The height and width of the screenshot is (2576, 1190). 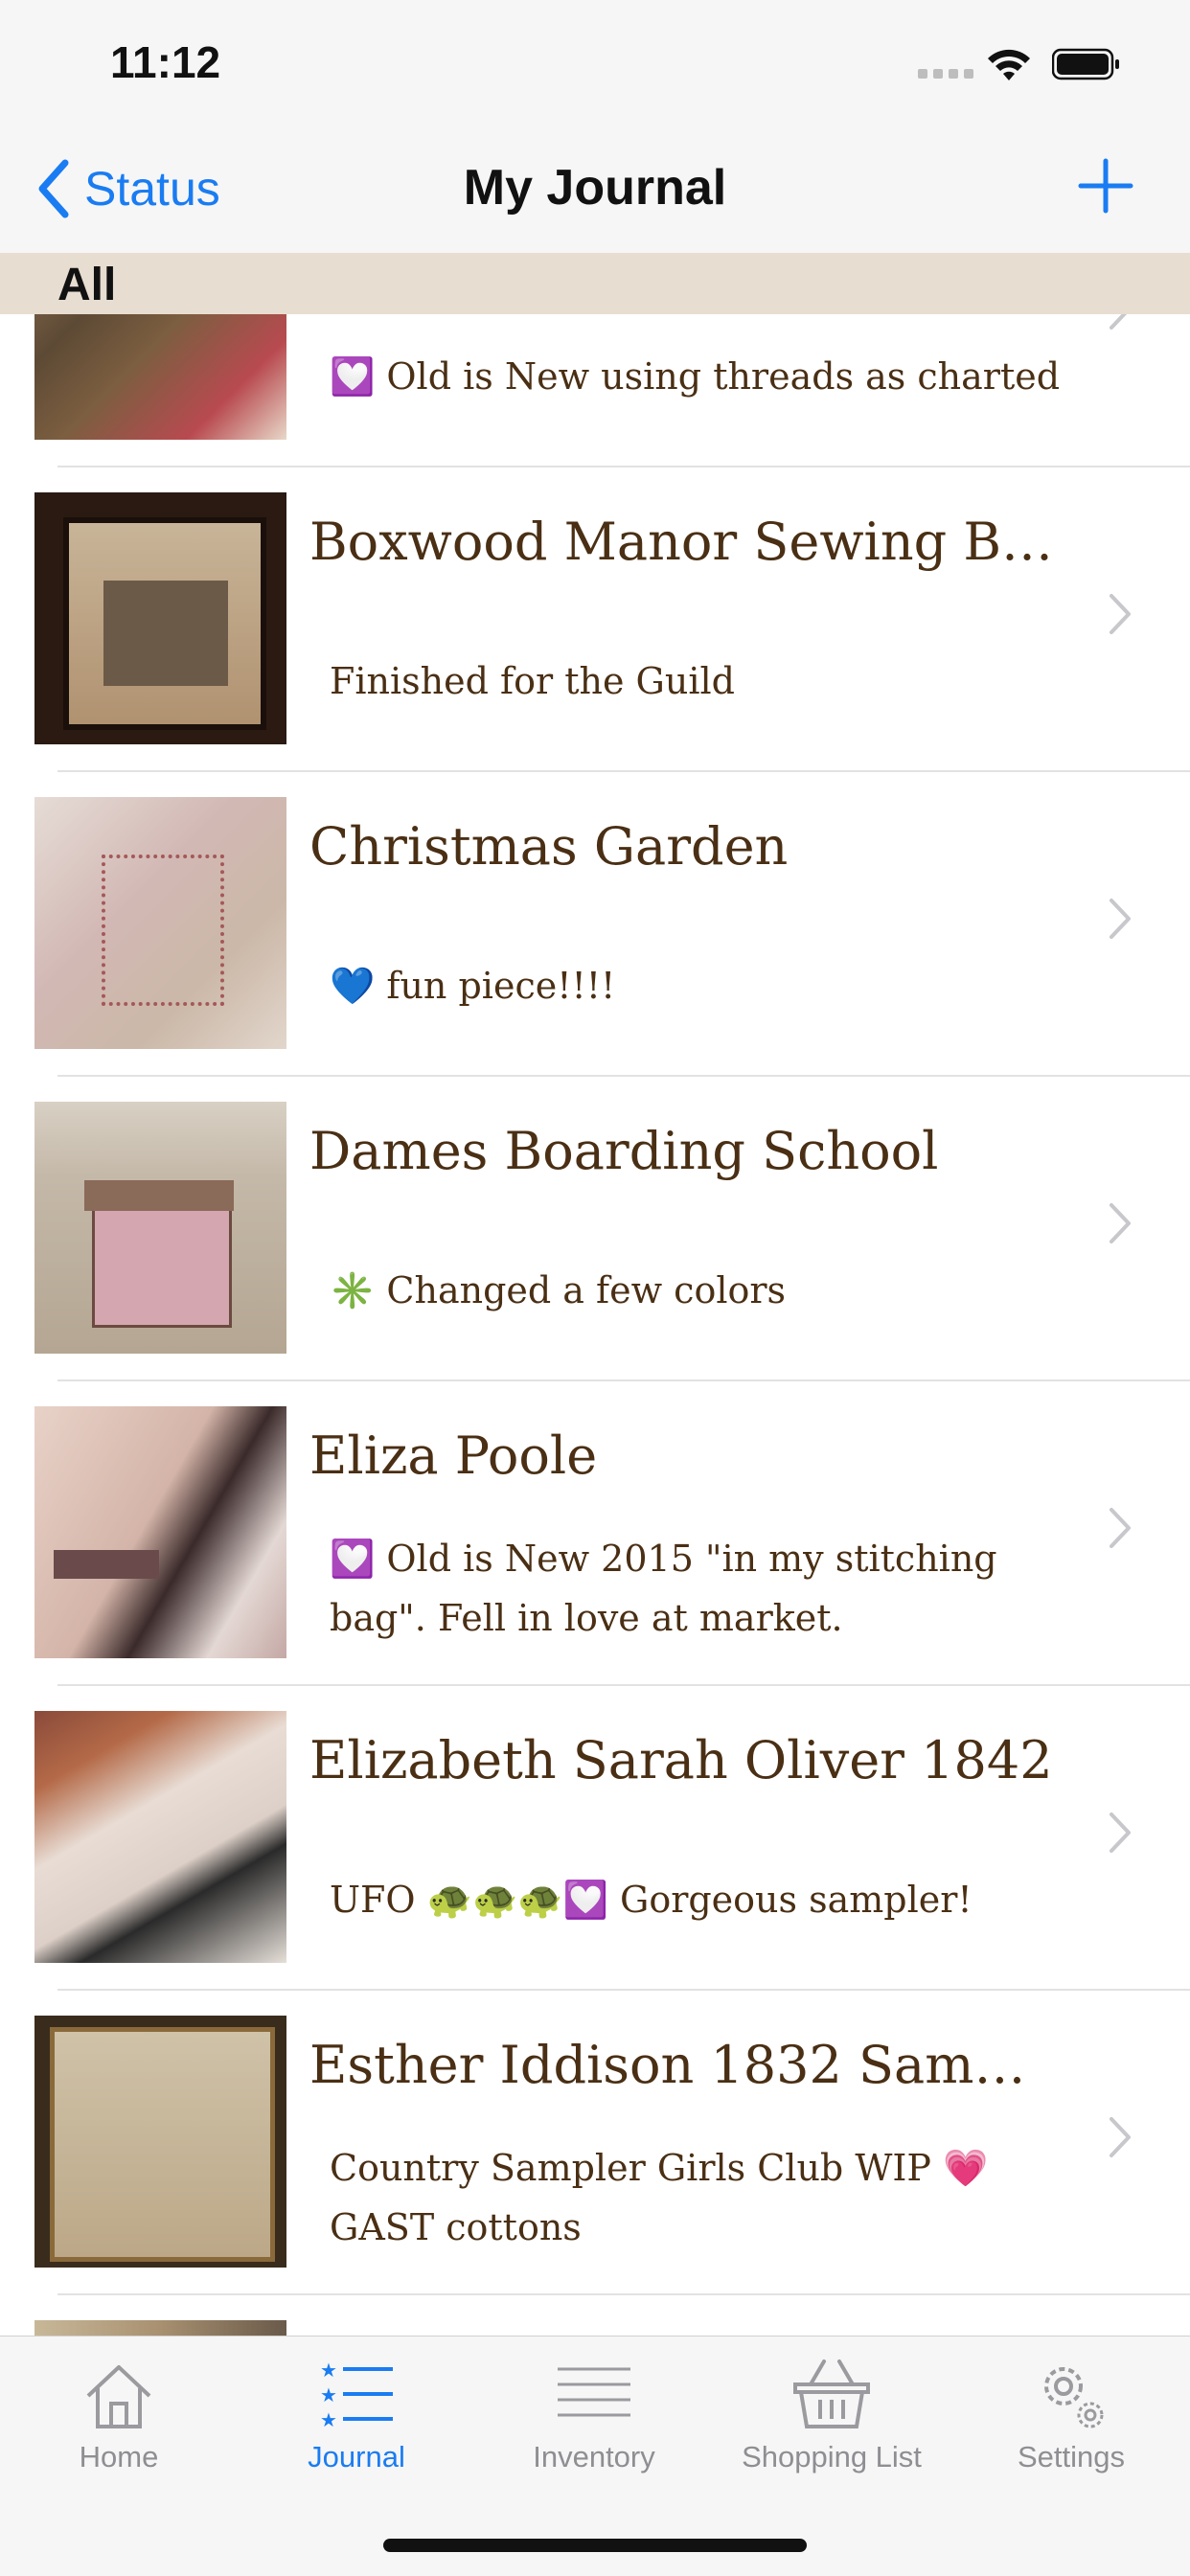 I want to click on tab-inventory: Inventory, so click(x=594, y=2415).